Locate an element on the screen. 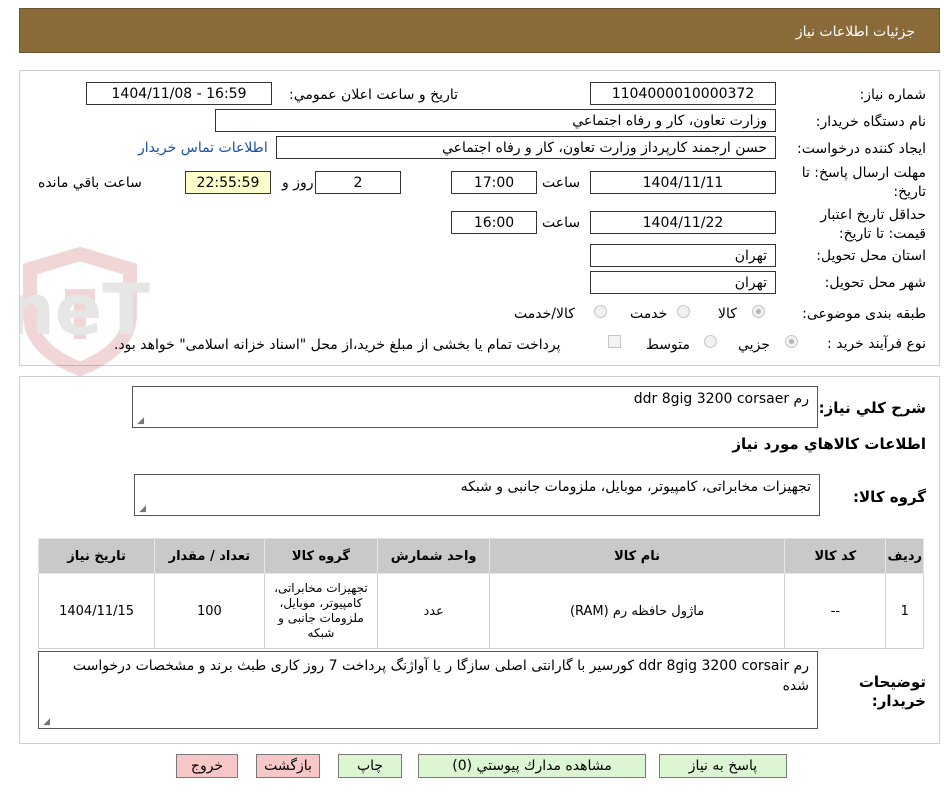 This screenshot has height=798, width=944. deadline-label-line1: مهلت ارسال پاسخ: تا is located at coordinates (863, 173).